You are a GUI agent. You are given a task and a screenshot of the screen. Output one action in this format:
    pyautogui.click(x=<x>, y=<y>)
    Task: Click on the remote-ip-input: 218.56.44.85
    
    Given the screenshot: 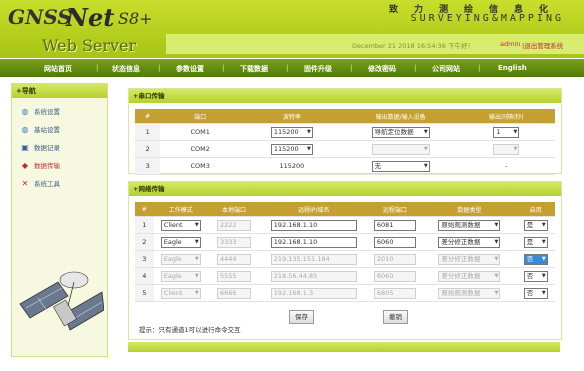 What is the action you would take?
    pyautogui.click(x=313, y=276)
    